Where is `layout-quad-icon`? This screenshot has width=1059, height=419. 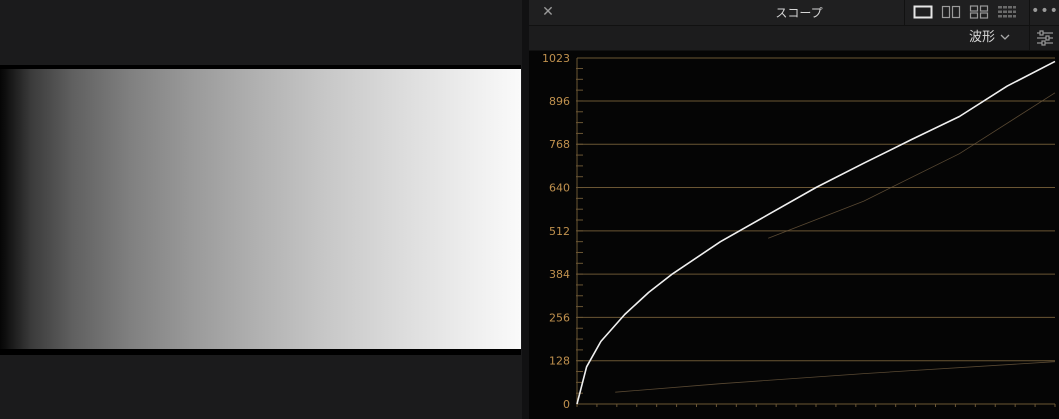
layout-quad-icon is located at coordinates (979, 12).